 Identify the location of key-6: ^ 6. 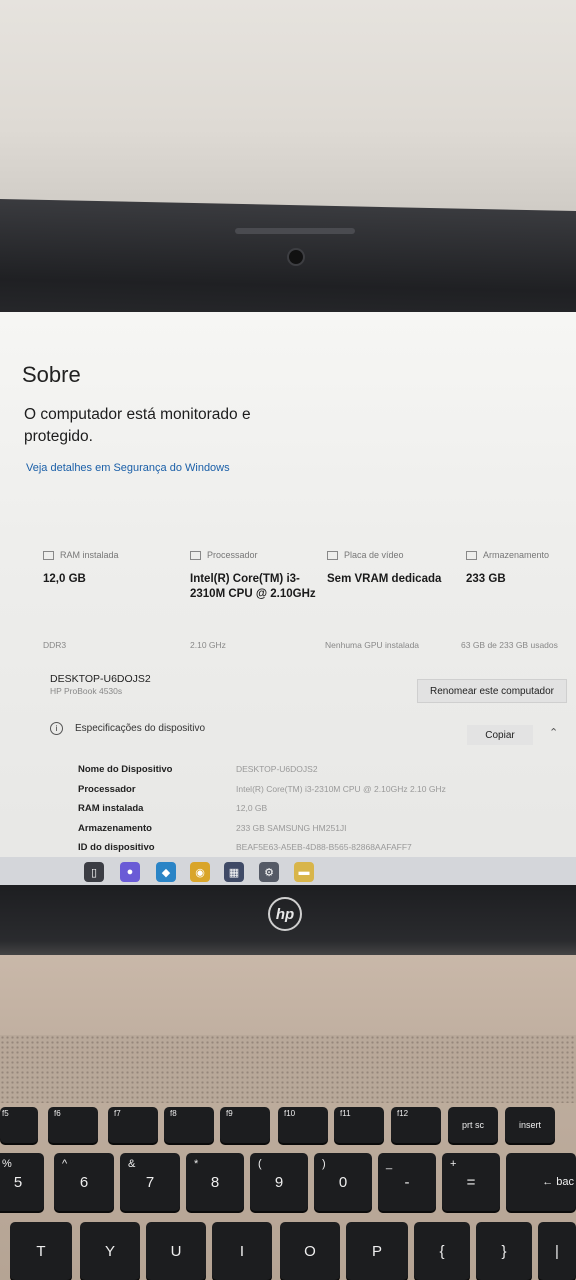
(84, 1182).